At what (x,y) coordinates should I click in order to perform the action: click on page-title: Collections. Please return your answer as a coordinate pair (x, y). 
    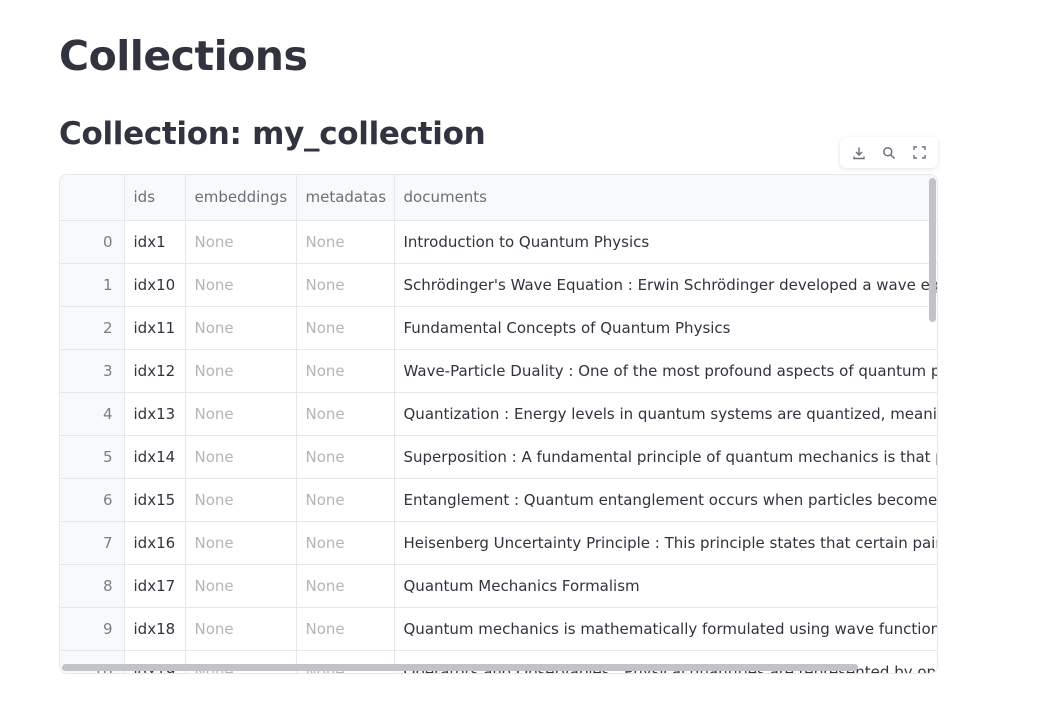
    Looking at the image, I should click on (183, 56).